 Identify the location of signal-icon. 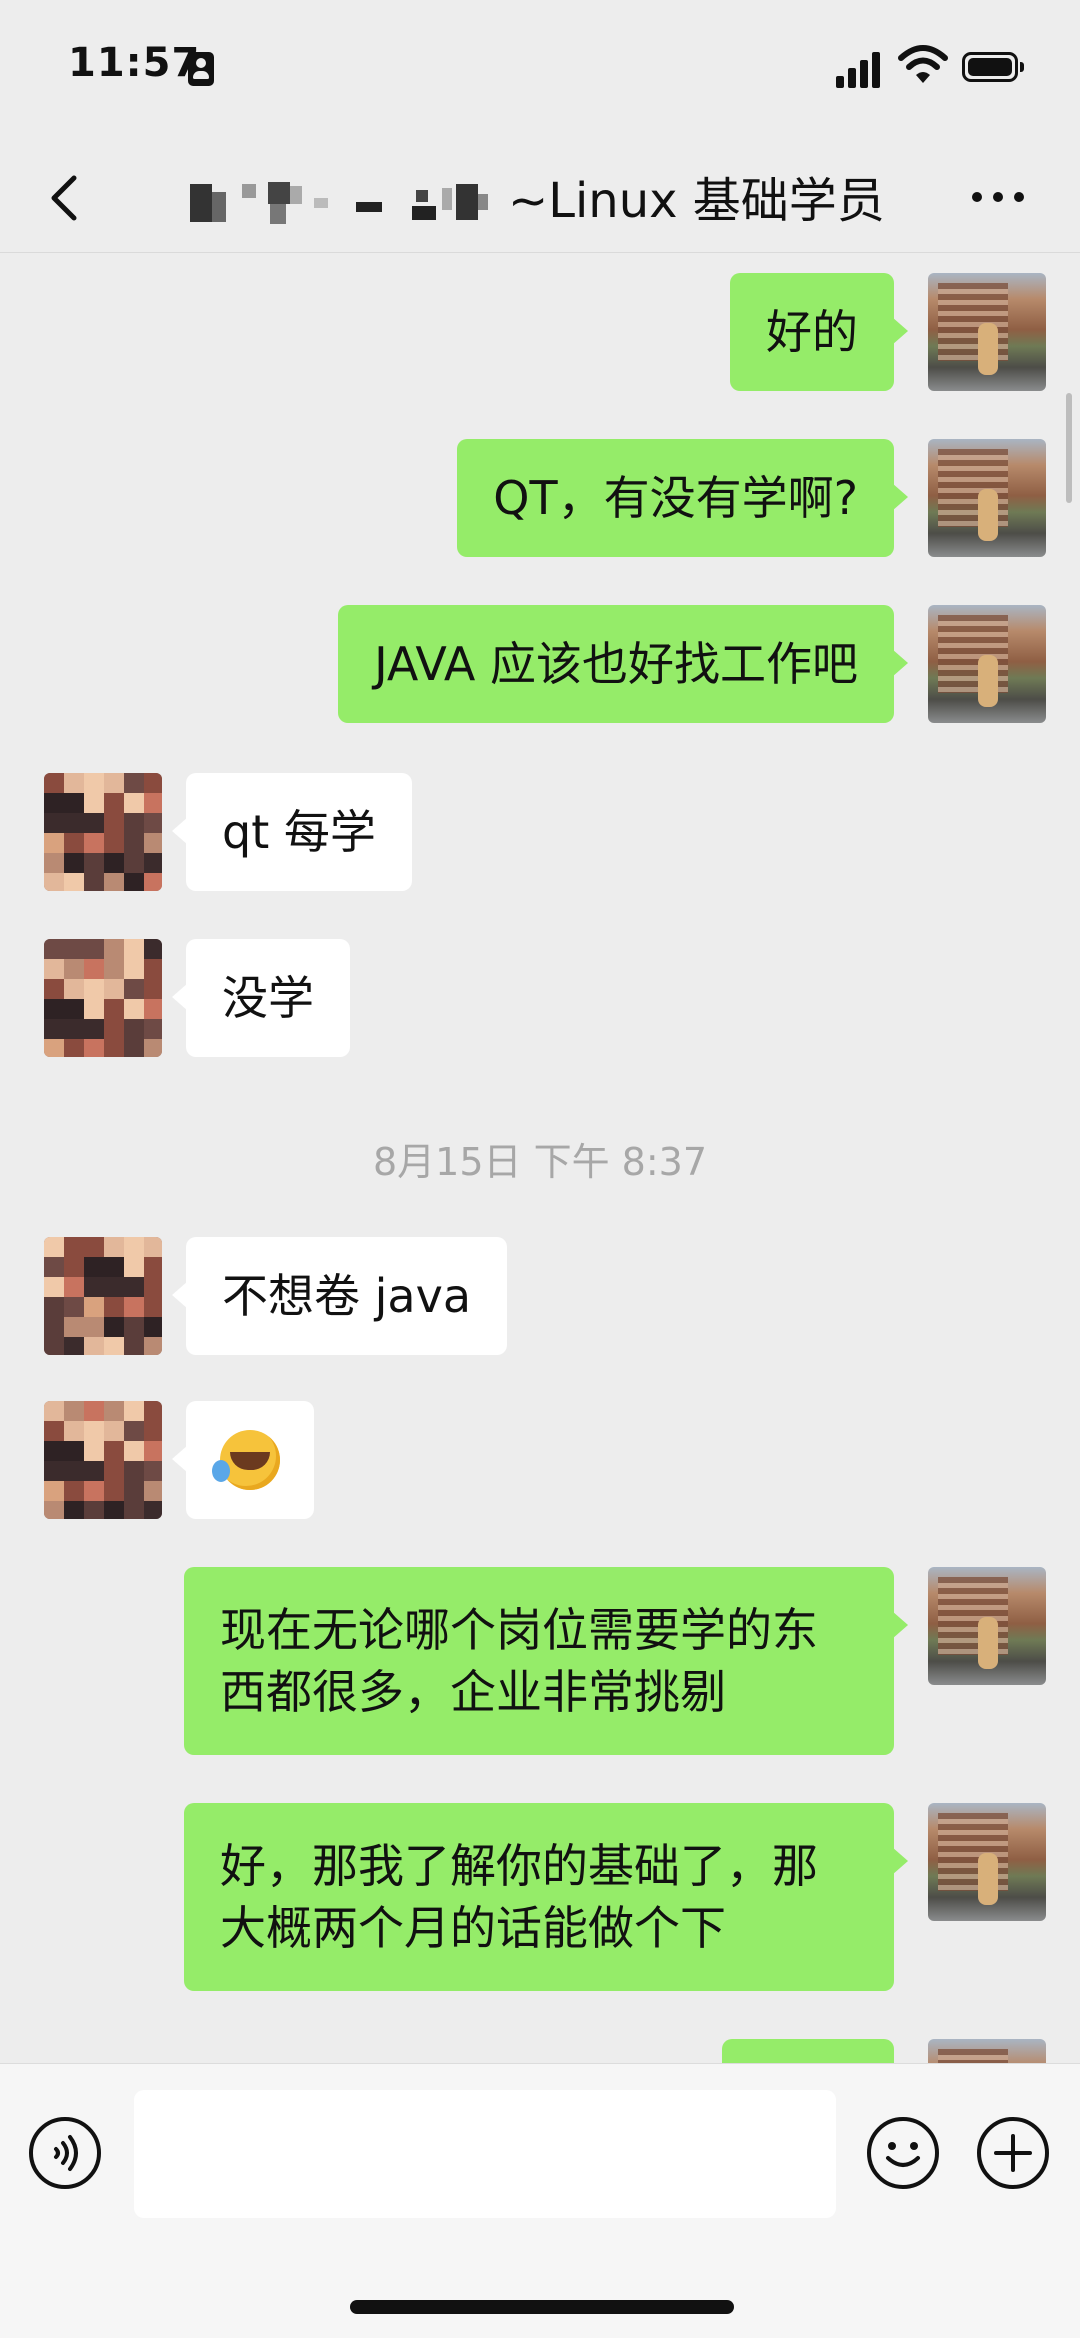
(860, 69).